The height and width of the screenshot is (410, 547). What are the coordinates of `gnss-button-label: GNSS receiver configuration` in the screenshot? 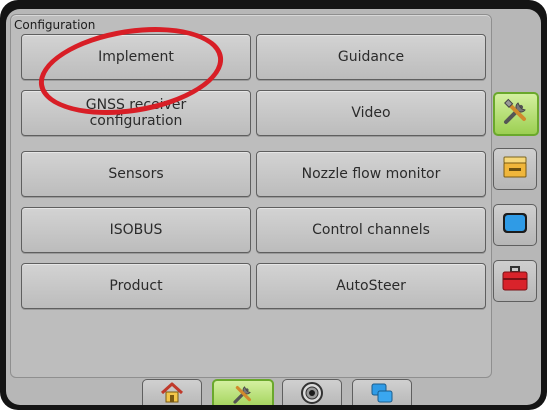 It's located at (136, 113).